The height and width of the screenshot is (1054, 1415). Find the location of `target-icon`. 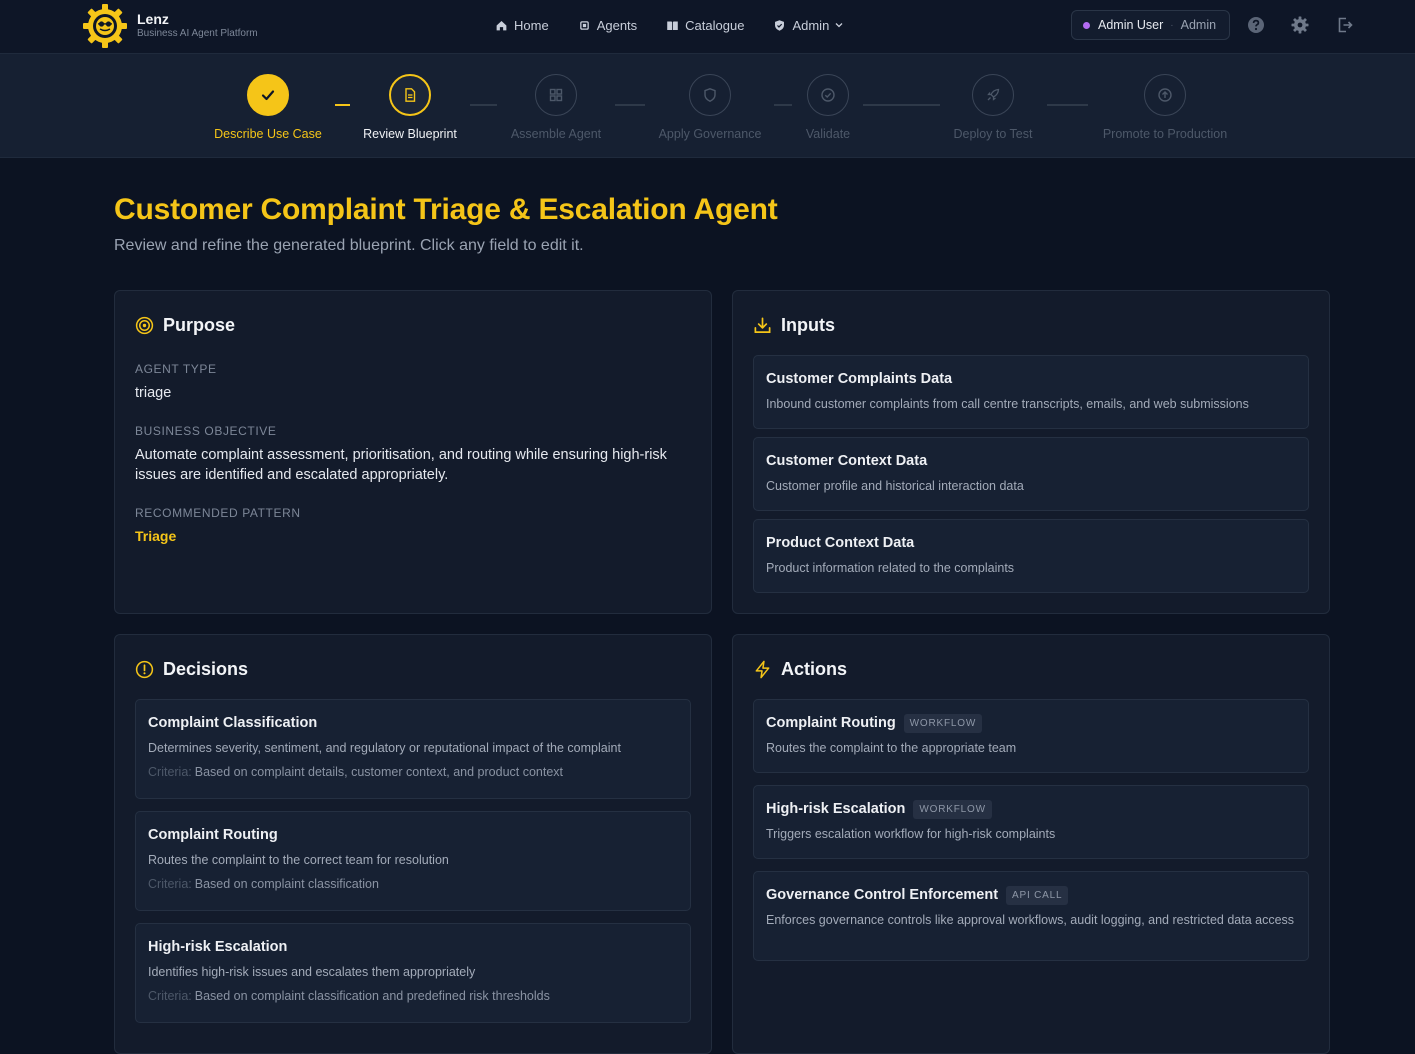

target-icon is located at coordinates (144, 325).